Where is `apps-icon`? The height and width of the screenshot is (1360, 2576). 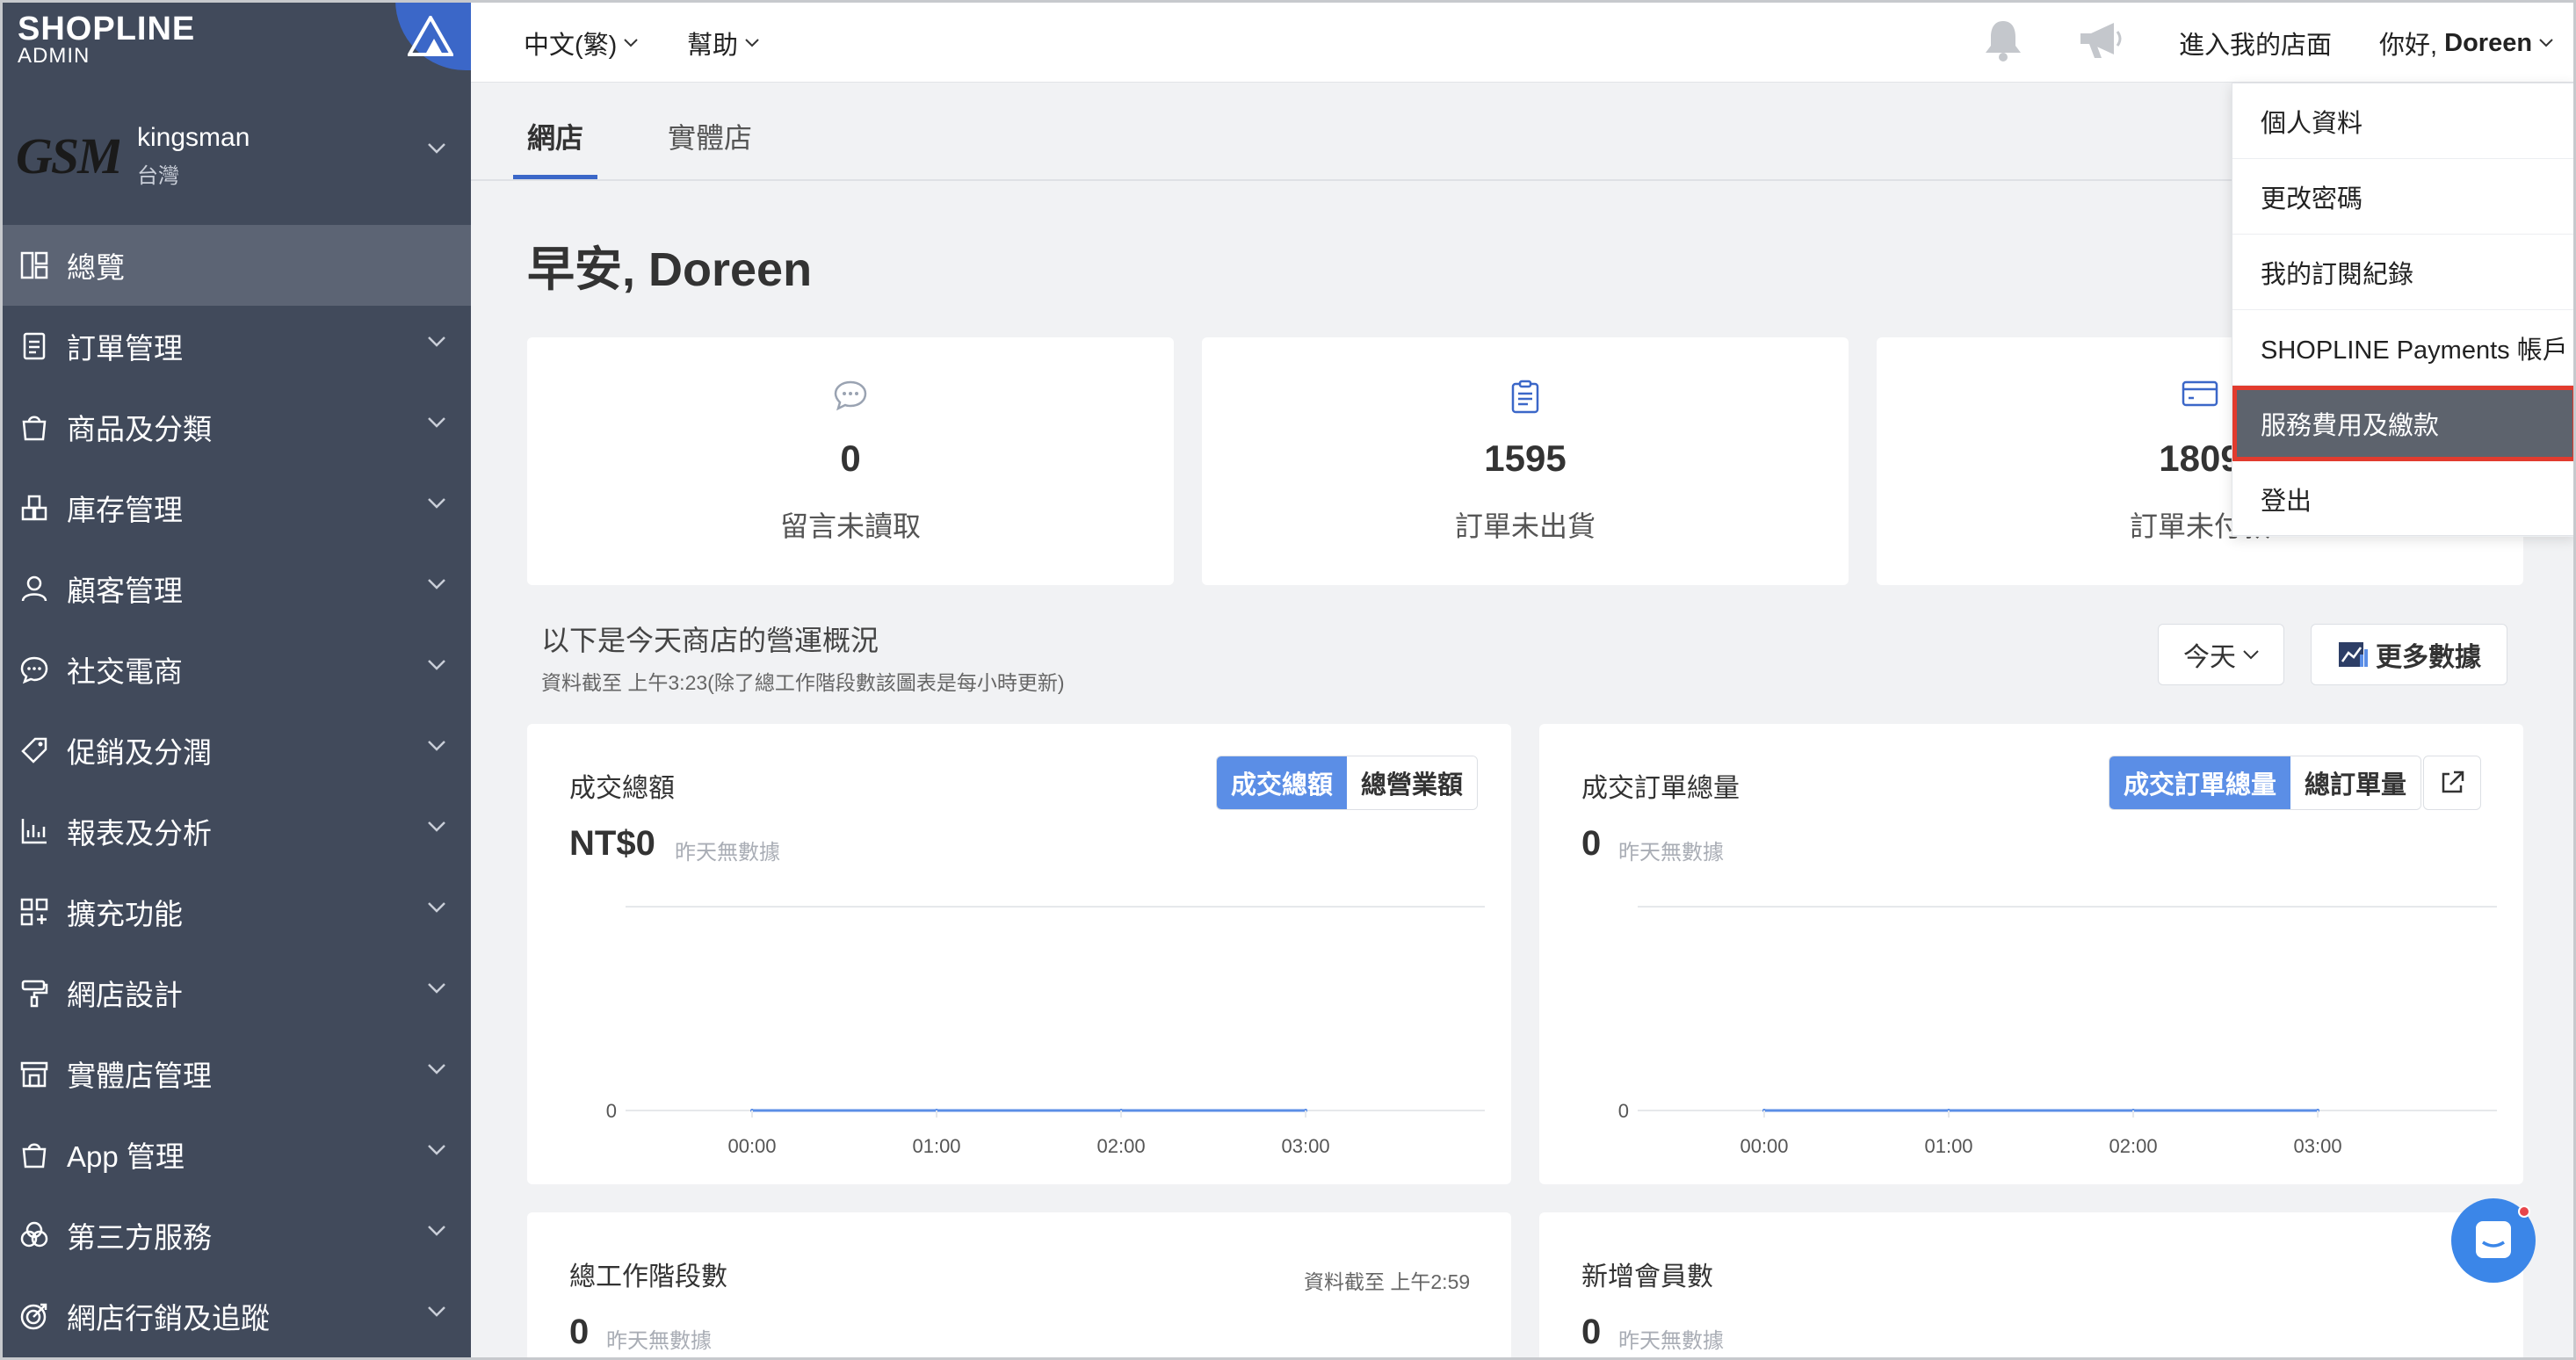 apps-icon is located at coordinates (34, 912).